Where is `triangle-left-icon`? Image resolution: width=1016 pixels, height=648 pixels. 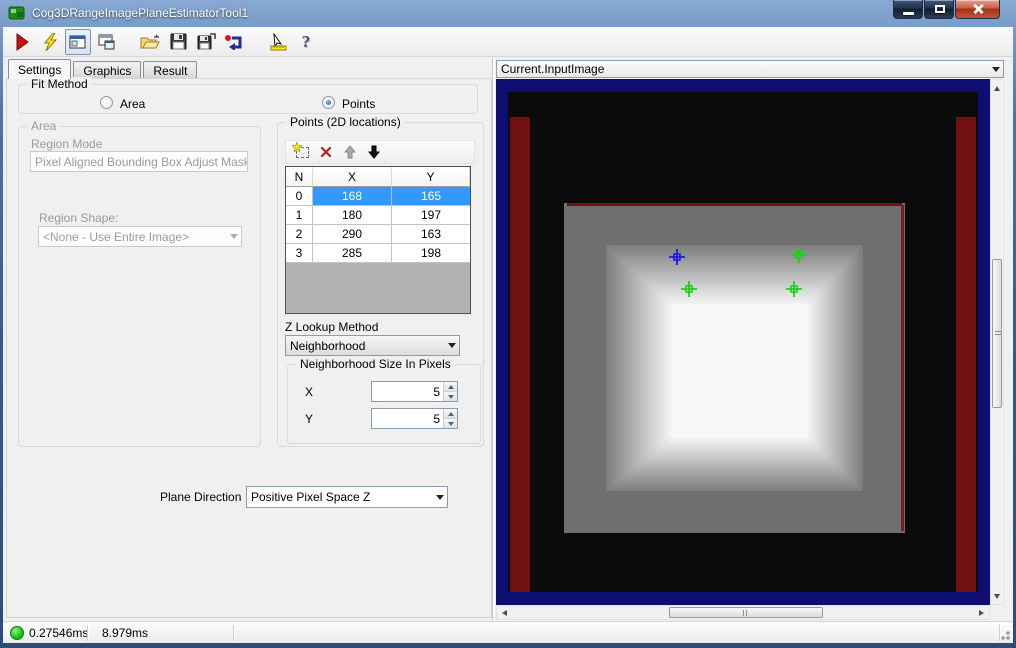
triangle-left-icon is located at coordinates (503, 612).